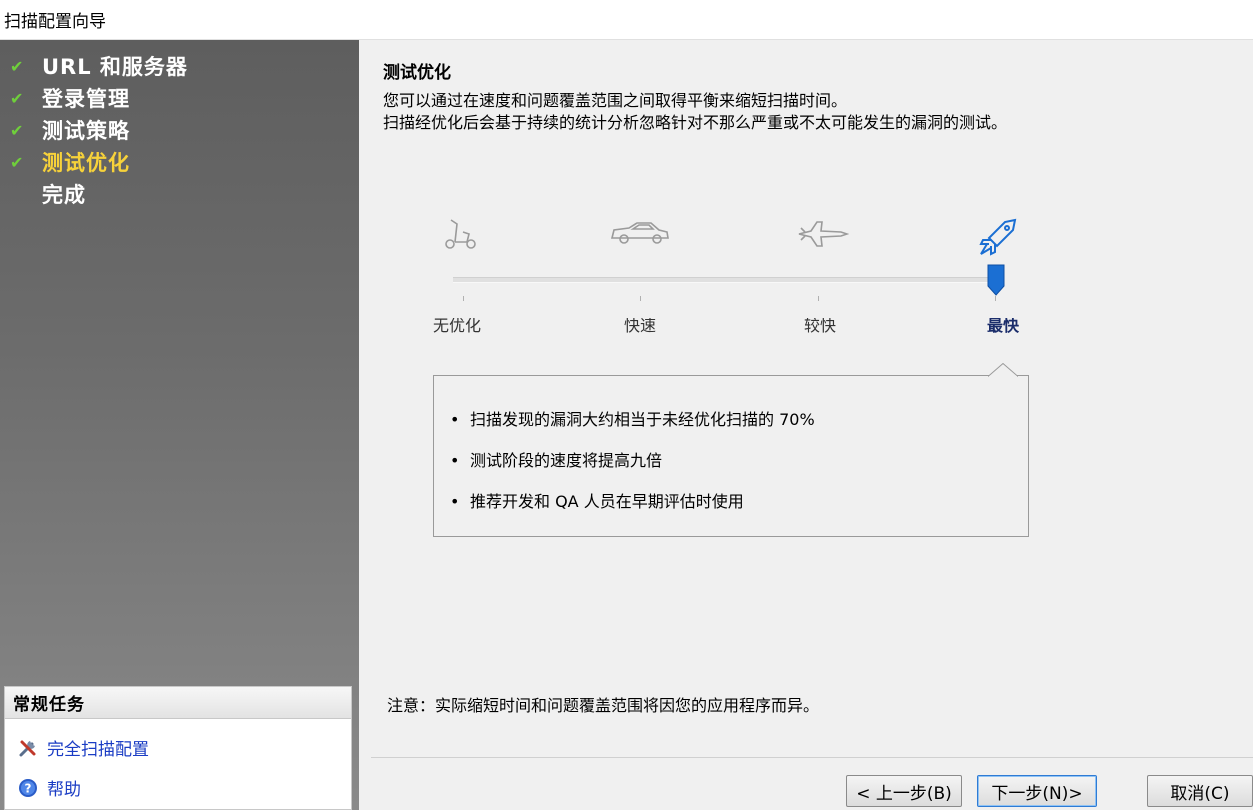 This screenshot has height=810, width=1253. I want to click on step-url-server: ✔ URL 和服务器, so click(99, 66).